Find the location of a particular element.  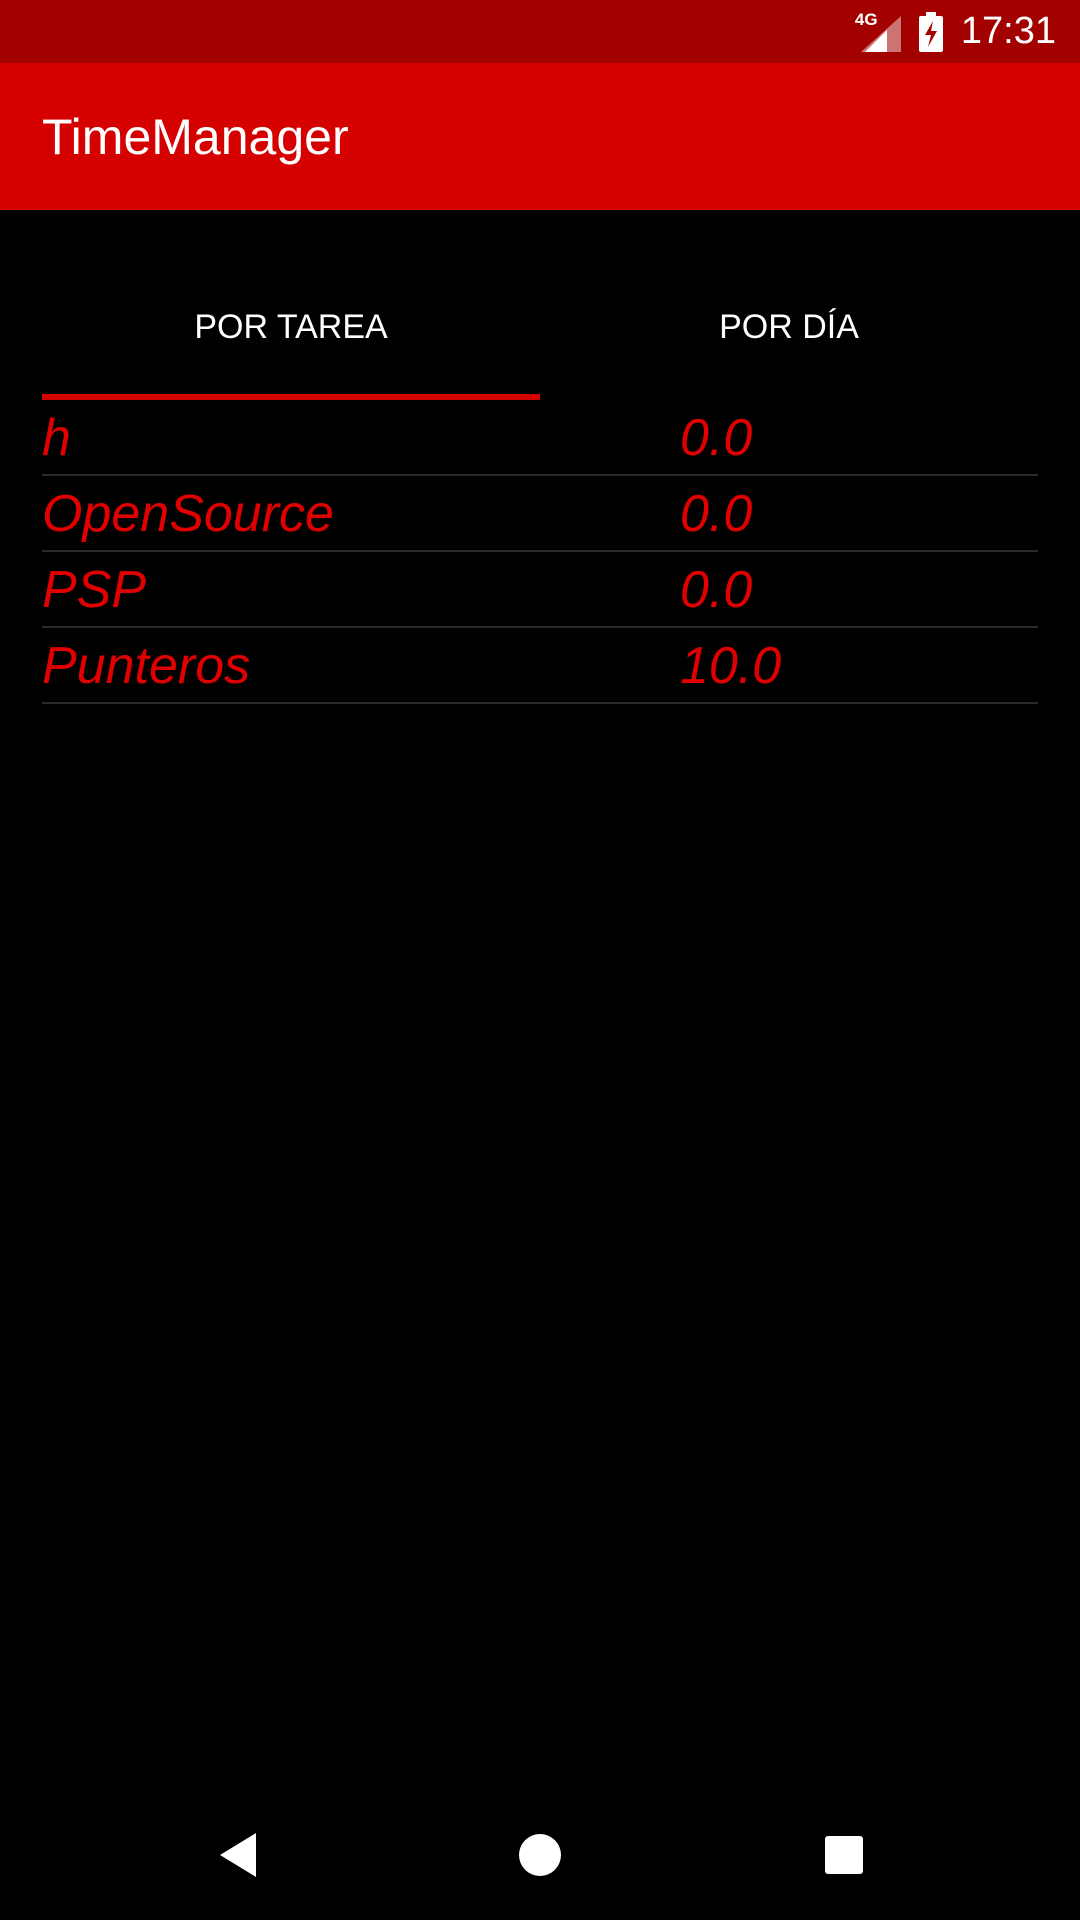

back-icon is located at coordinates (238, 1855).